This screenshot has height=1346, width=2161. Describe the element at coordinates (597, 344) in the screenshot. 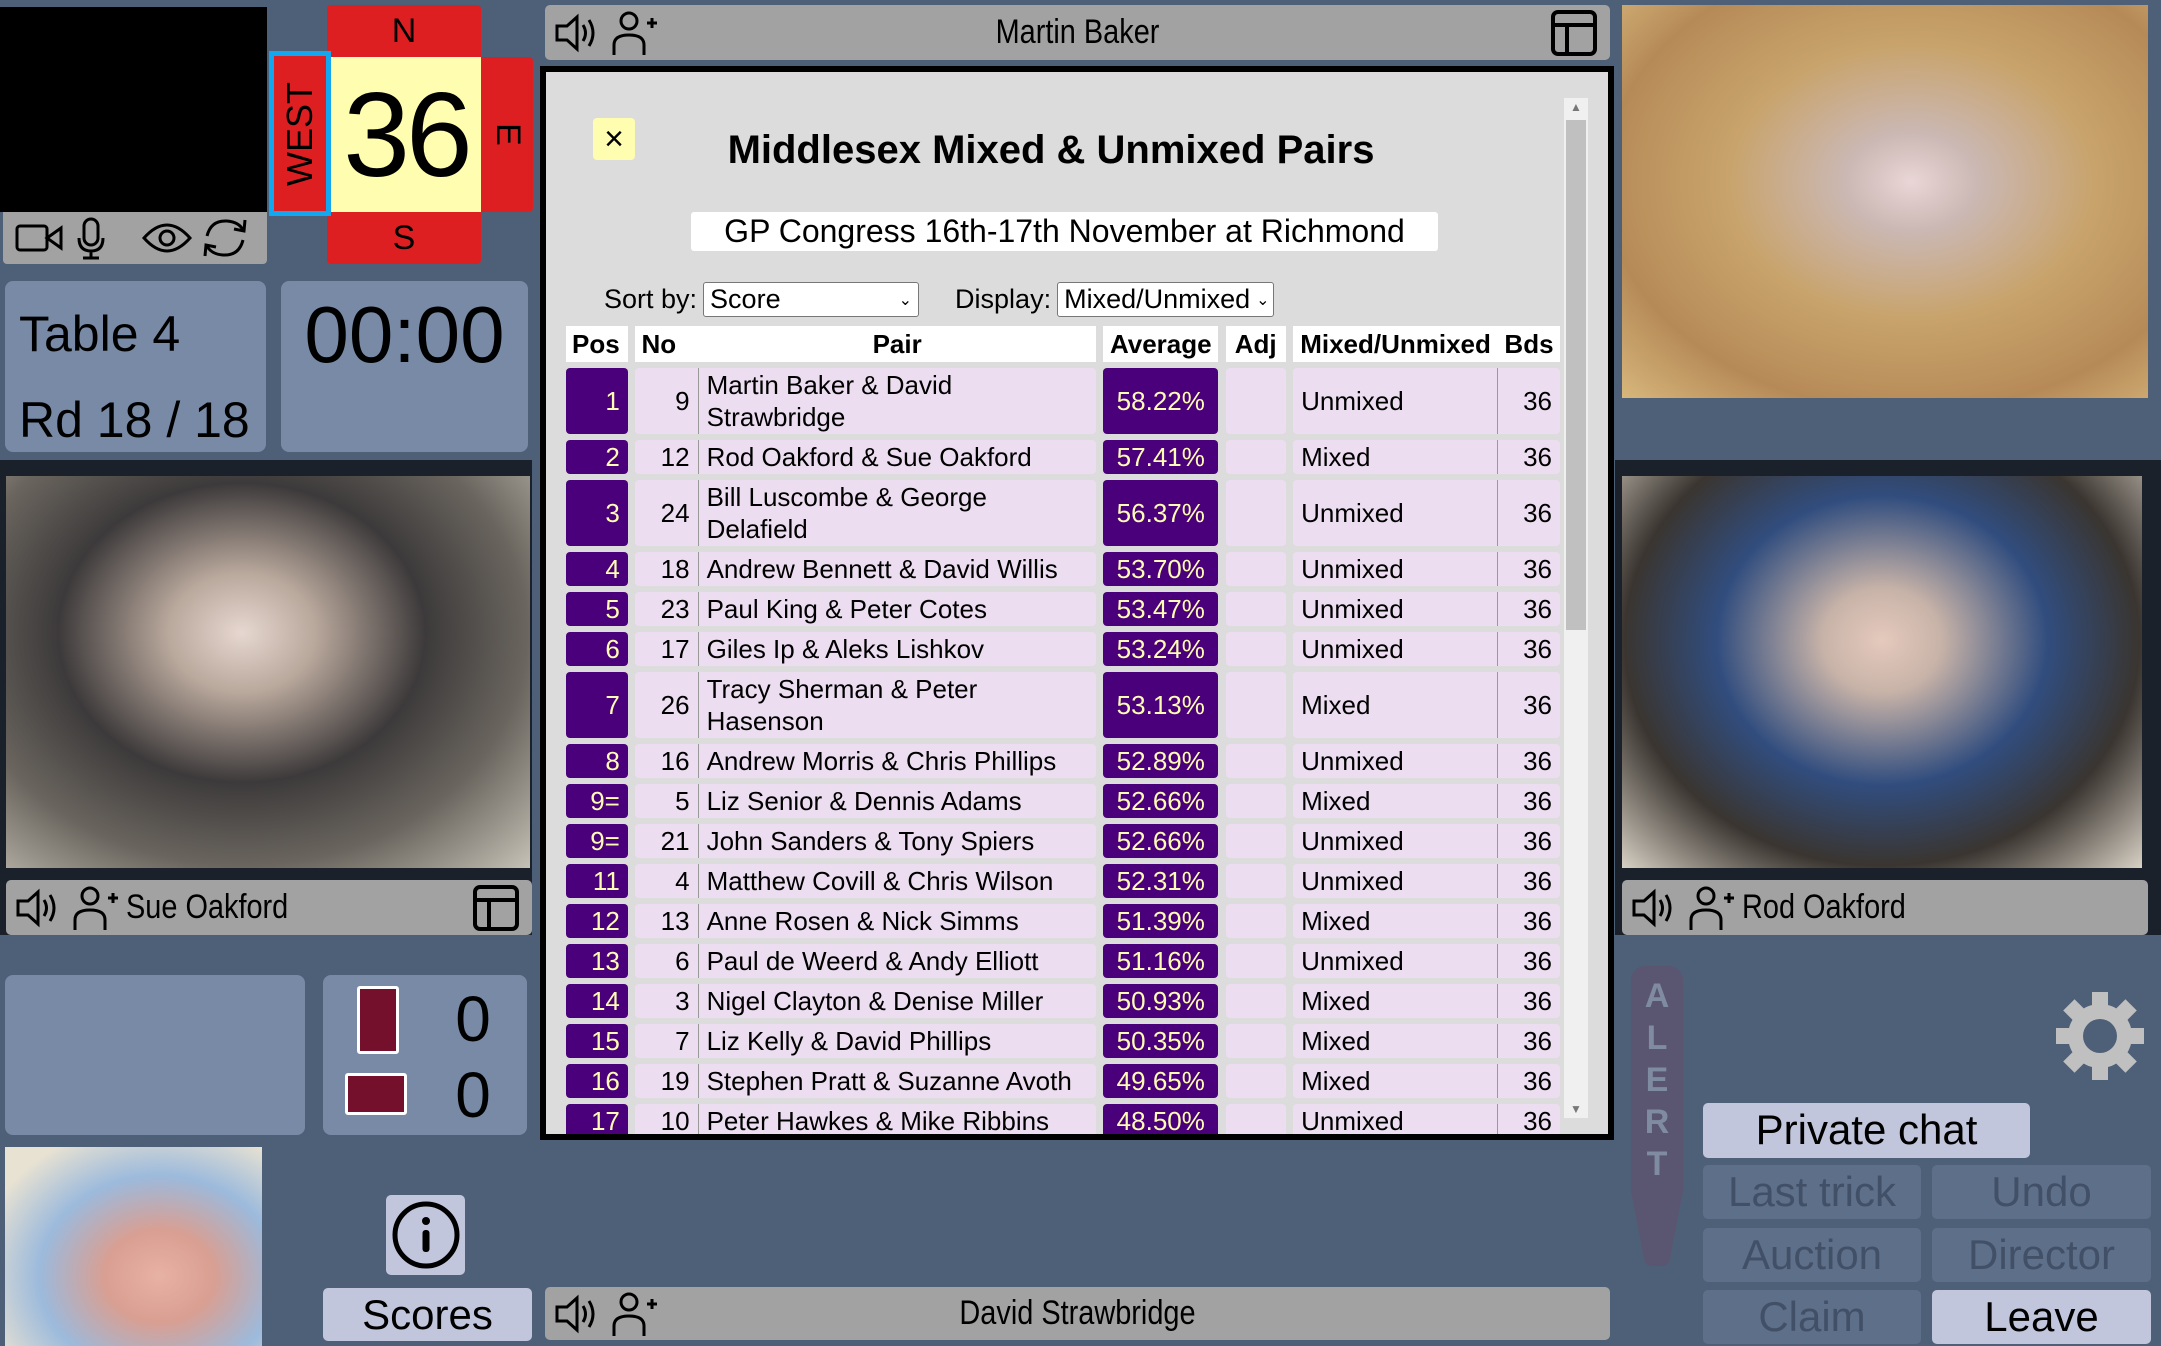

I see `column-header-pos: Pos` at that location.